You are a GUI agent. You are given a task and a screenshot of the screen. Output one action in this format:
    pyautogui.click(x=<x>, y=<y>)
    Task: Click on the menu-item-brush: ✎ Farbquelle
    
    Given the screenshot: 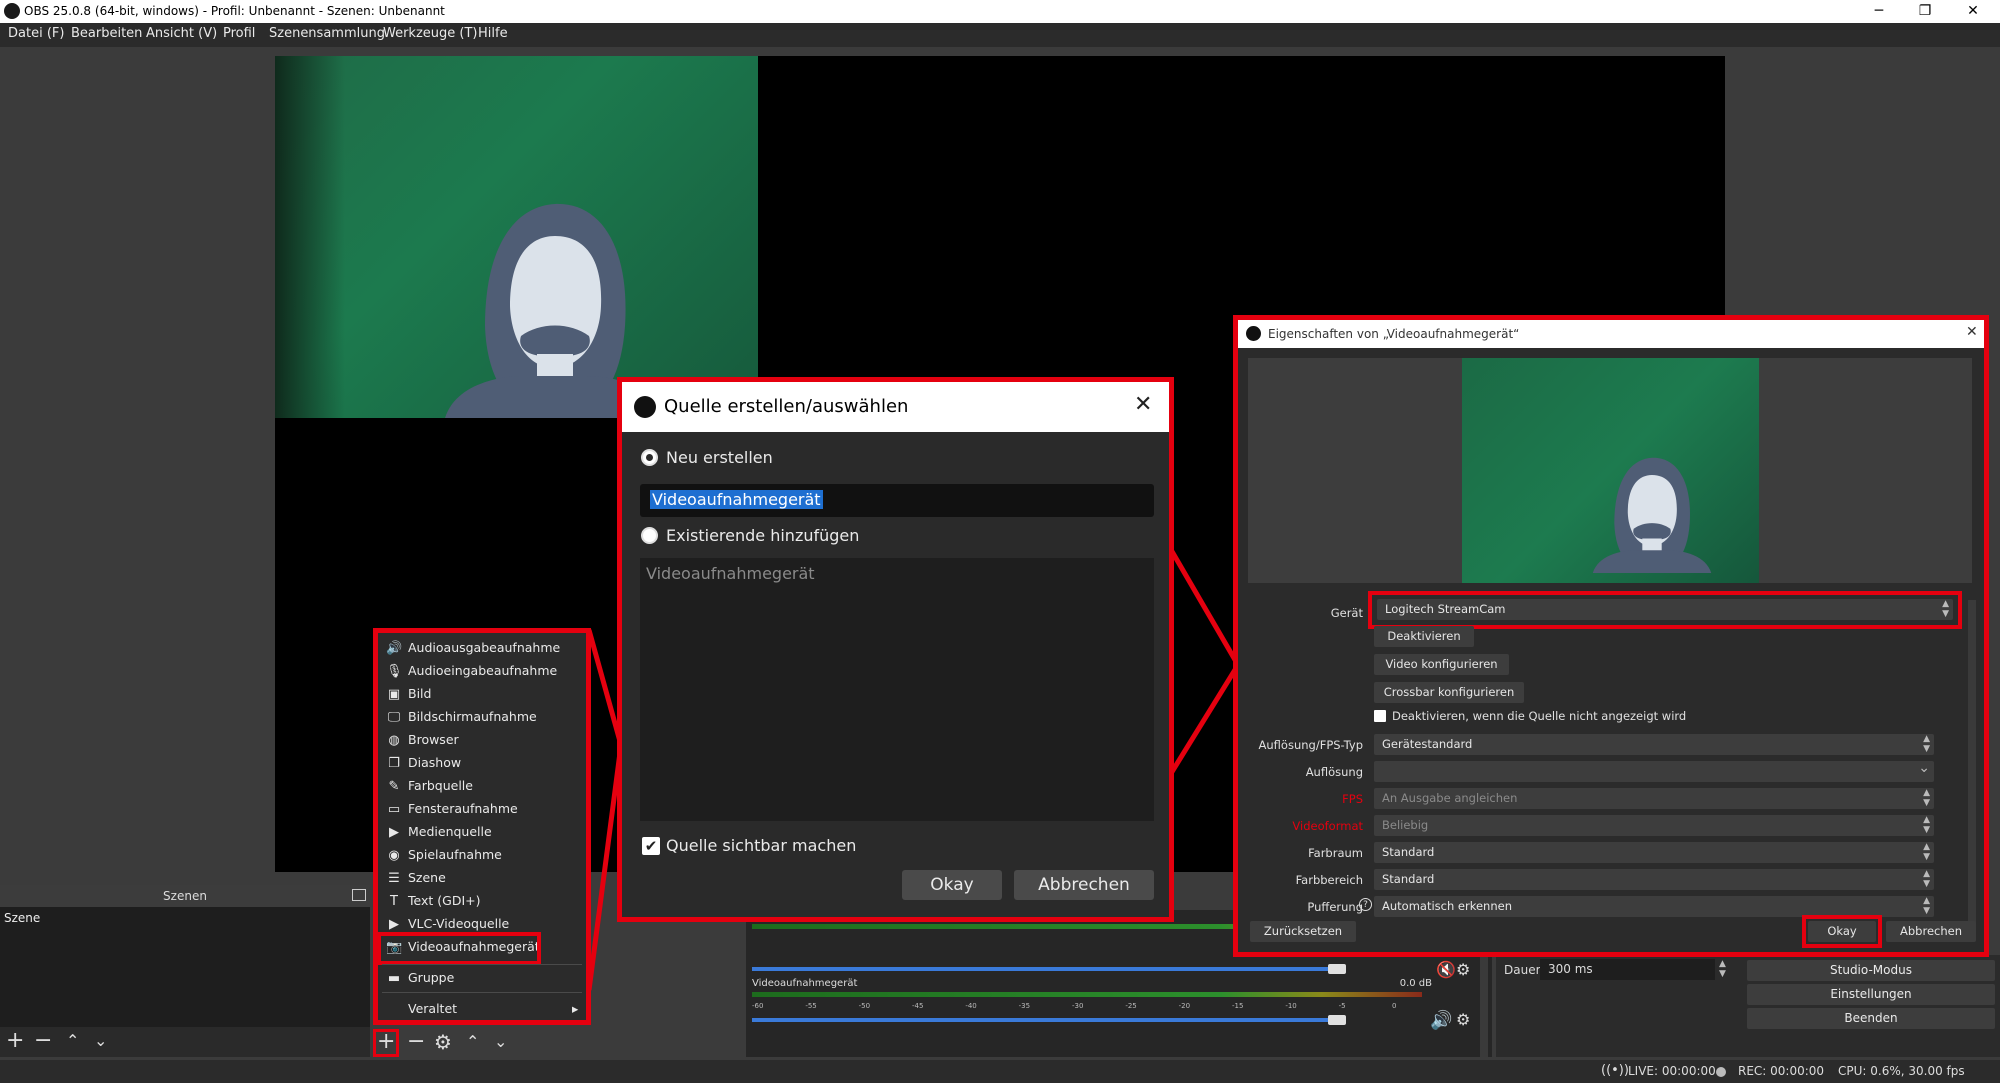 What is the action you would take?
    pyautogui.click(x=484, y=785)
    